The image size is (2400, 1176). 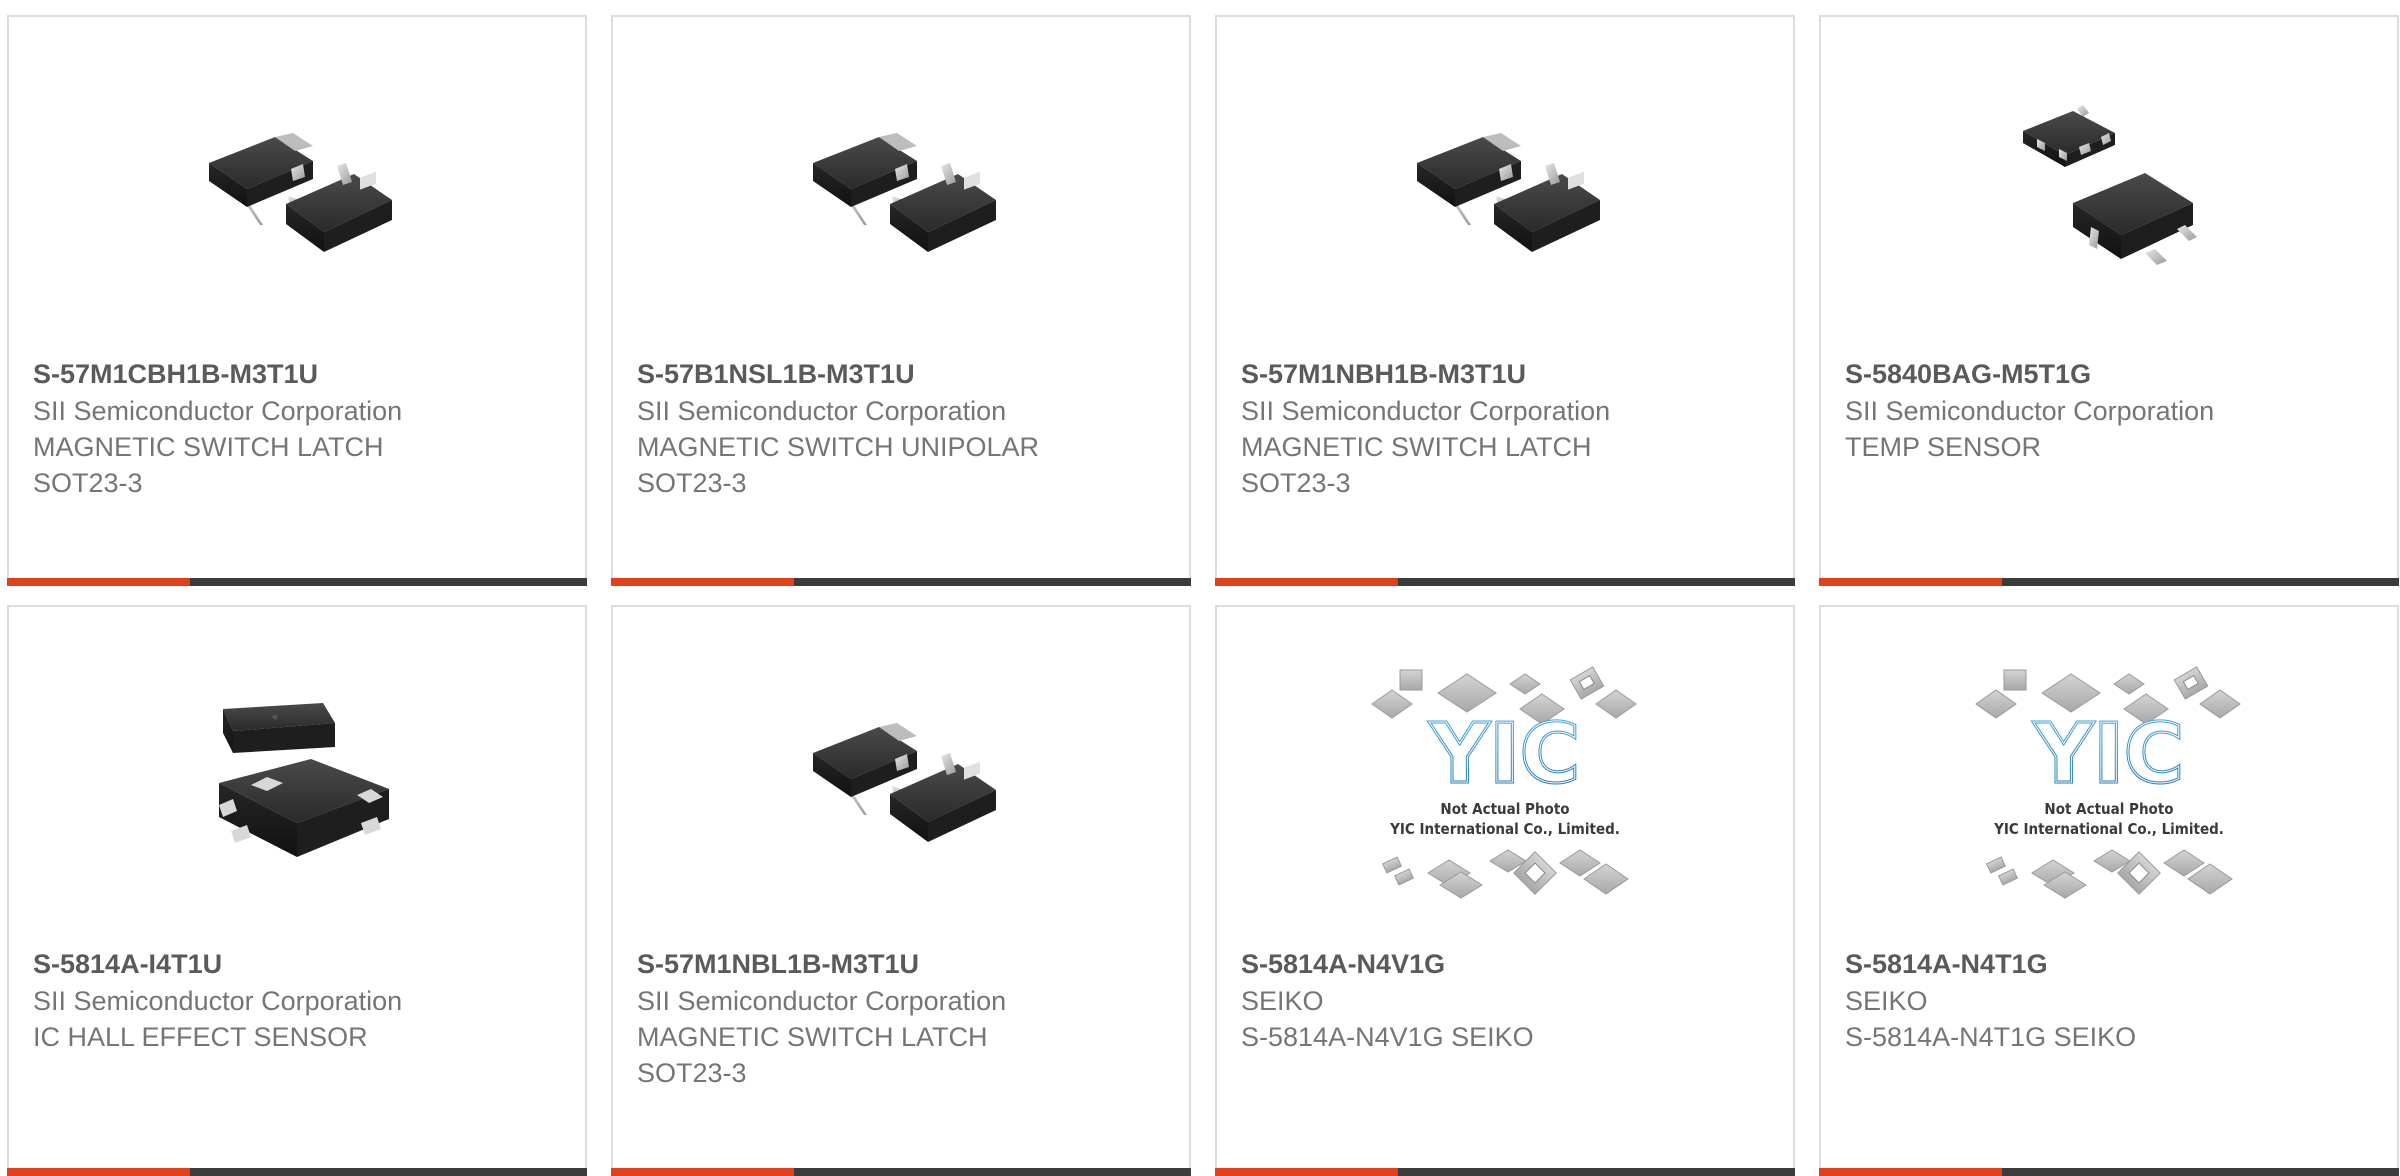 I want to click on product-info: S-5814A-N4V1G SEIKO S-5814A-N4V1G SEIKO, so click(x=1507, y=1000).